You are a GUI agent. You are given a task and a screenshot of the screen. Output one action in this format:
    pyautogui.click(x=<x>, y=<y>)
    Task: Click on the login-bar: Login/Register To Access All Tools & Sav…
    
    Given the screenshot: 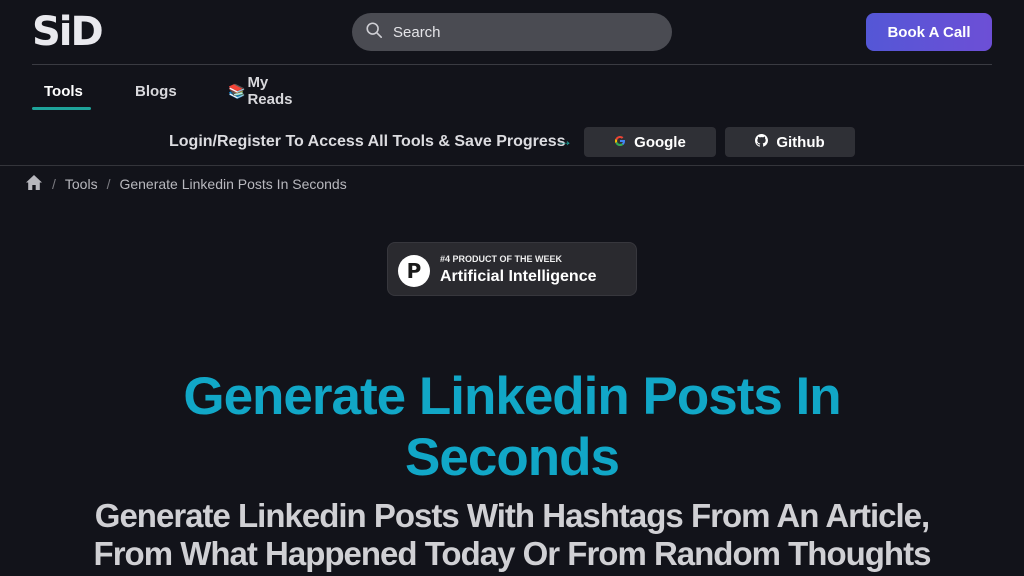 What is the action you would take?
    pyautogui.click(x=512, y=142)
    